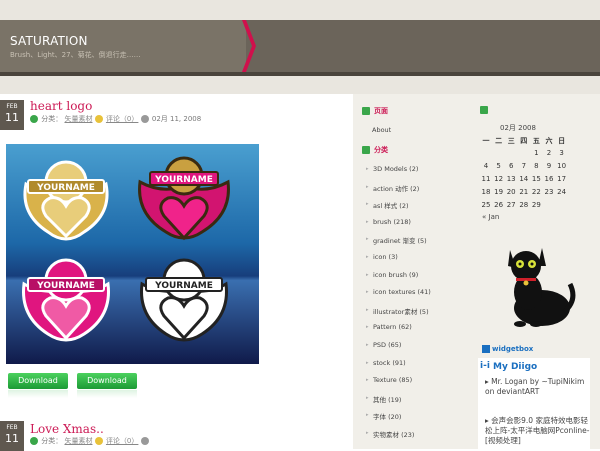 This screenshot has height=451, width=600. What do you see at coordinates (524, 192) in the screenshot?
I see `calendar-day: 21` at bounding box center [524, 192].